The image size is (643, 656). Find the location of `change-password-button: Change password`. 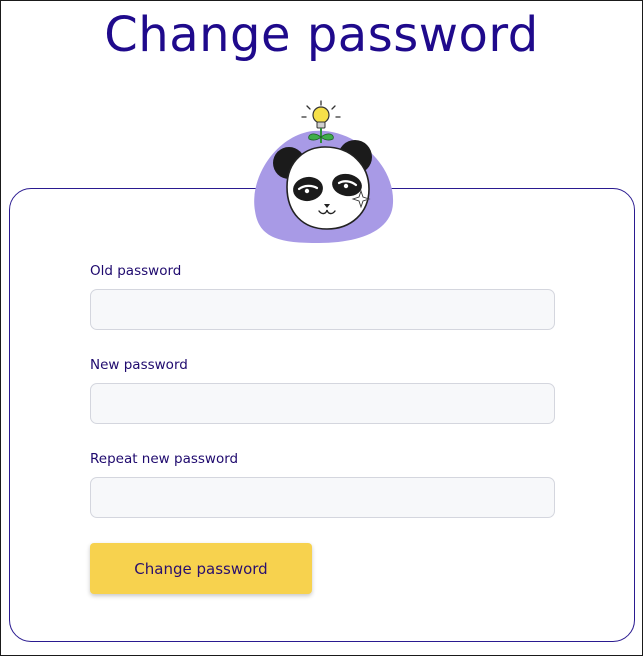

change-password-button: Change password is located at coordinates (201, 568).